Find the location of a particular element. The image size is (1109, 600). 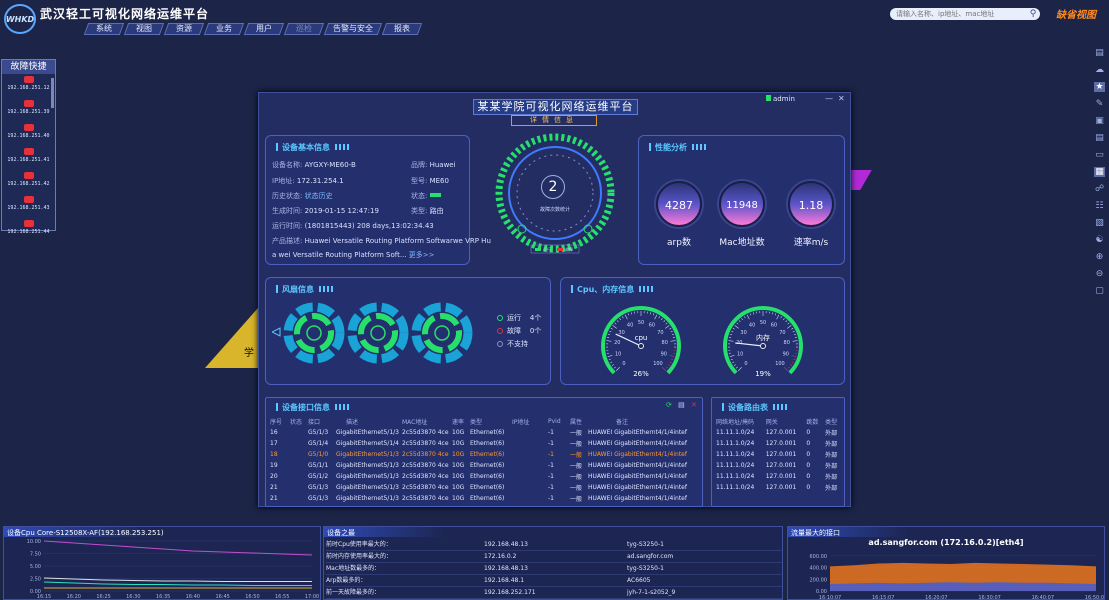

search-icon: ⚲ is located at coordinates (1033, 14).